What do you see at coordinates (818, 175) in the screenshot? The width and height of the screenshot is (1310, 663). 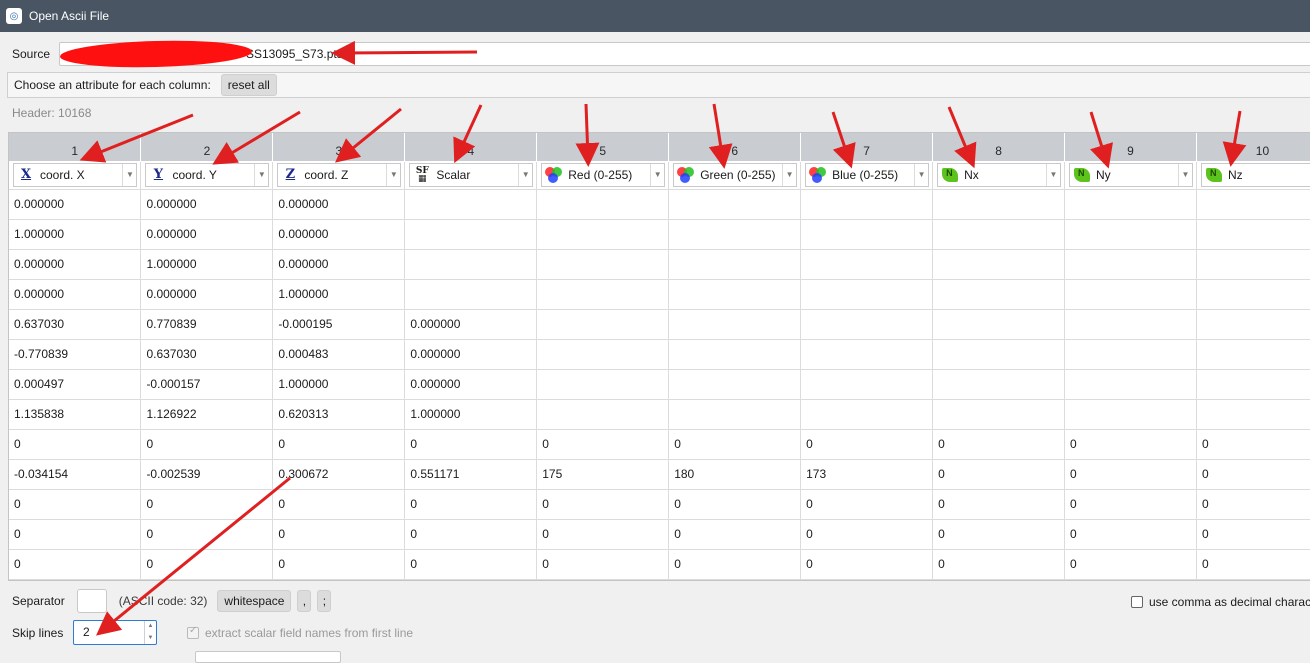 I see `rgb-icon` at bounding box center [818, 175].